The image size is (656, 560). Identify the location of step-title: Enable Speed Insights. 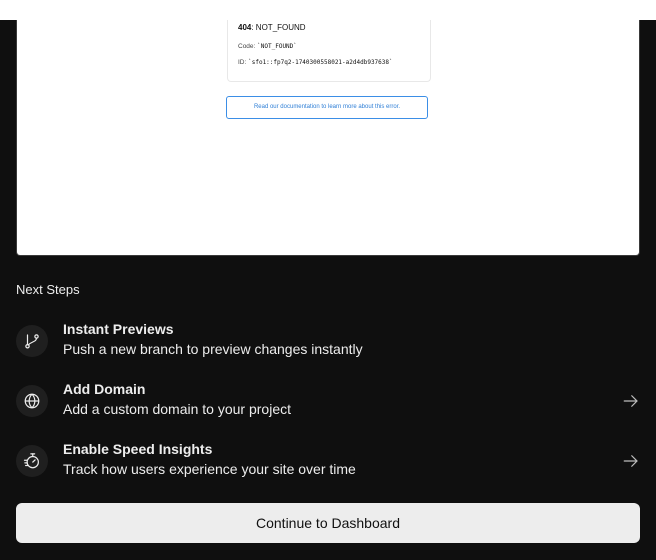
(138, 449).